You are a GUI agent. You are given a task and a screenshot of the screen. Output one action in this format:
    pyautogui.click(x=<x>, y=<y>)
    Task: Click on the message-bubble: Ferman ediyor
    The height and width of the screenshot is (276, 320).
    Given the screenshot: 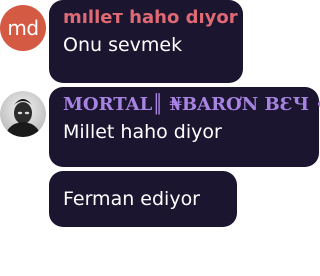 What is the action you would take?
    pyautogui.click(x=143, y=199)
    